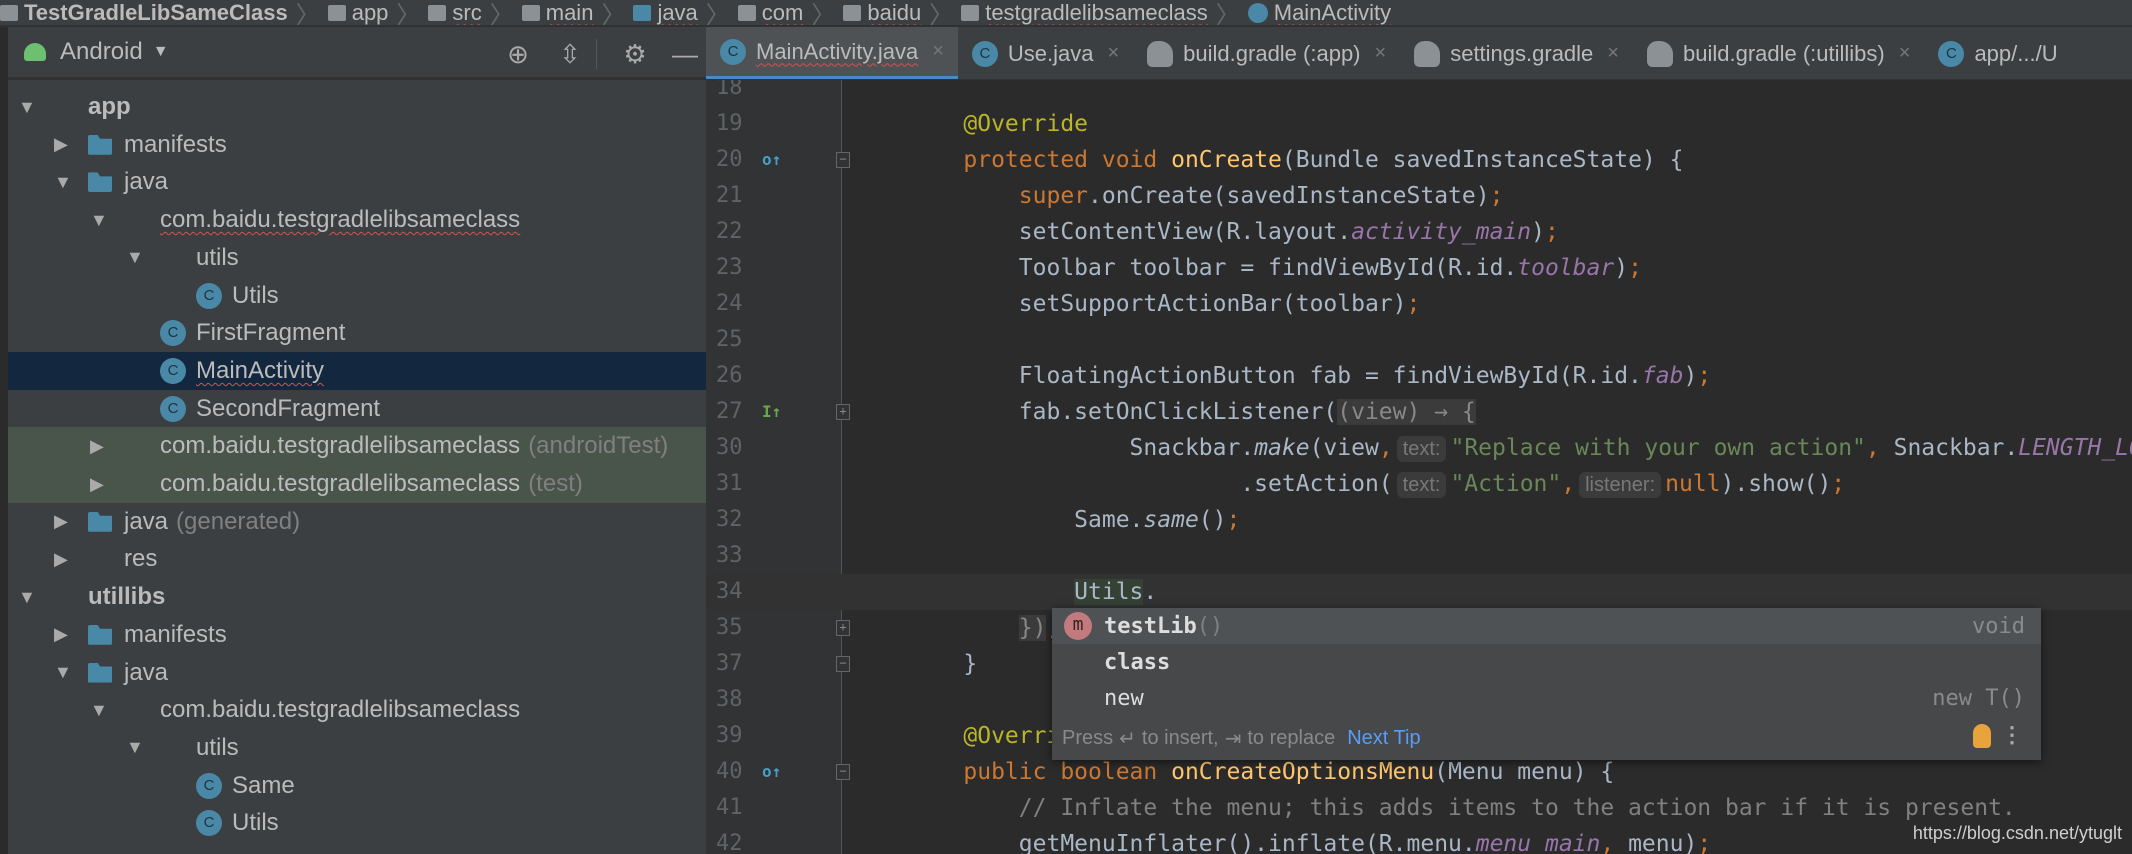 This screenshot has height=854, width=2132. I want to click on code-line: 32 Same.same();, so click(1419, 520).